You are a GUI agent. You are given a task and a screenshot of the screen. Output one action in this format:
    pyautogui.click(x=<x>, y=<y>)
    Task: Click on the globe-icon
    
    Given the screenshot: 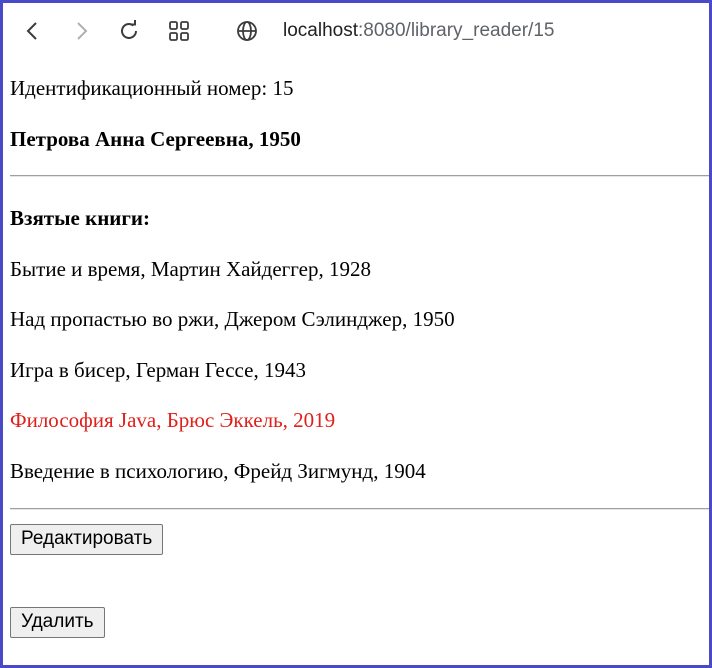 What is the action you would take?
    pyautogui.click(x=247, y=31)
    